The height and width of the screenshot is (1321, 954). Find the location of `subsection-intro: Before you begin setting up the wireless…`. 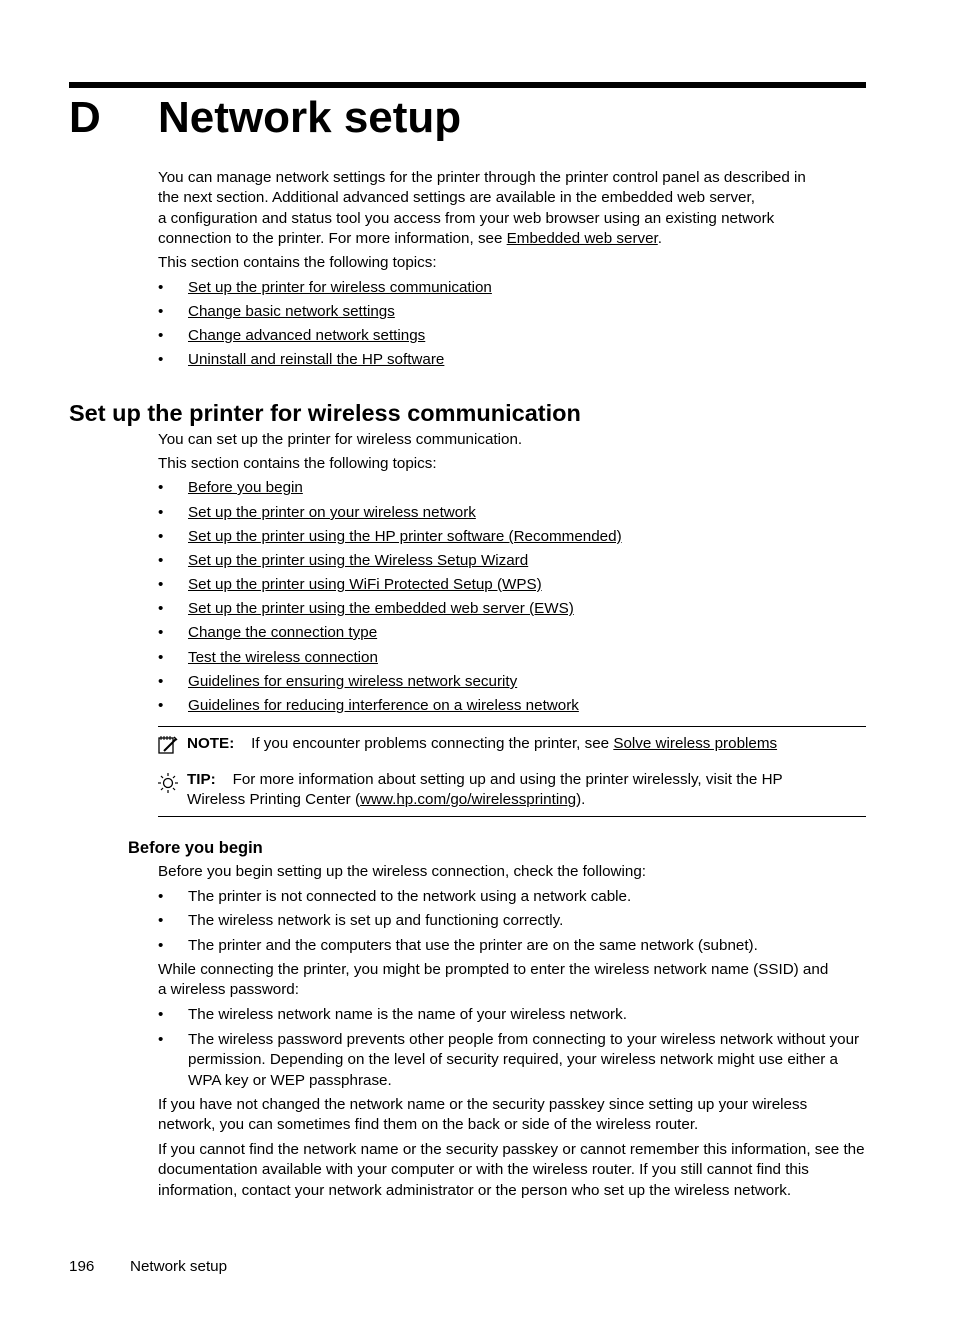

subsection-intro: Before you begin setting up the wireless… is located at coordinates (402, 871).